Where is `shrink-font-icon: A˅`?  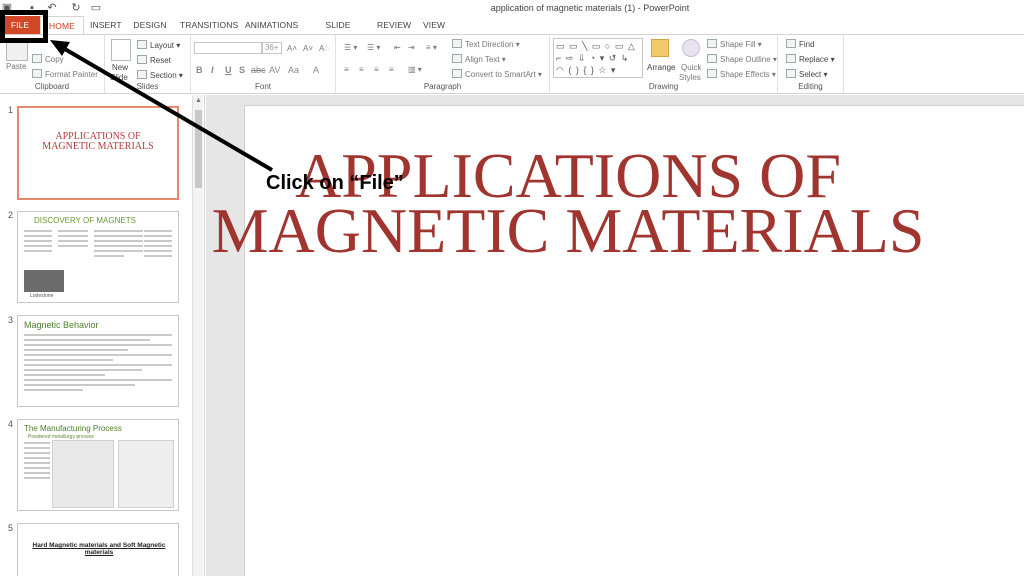
shrink-font-icon: A˅ is located at coordinates (308, 49).